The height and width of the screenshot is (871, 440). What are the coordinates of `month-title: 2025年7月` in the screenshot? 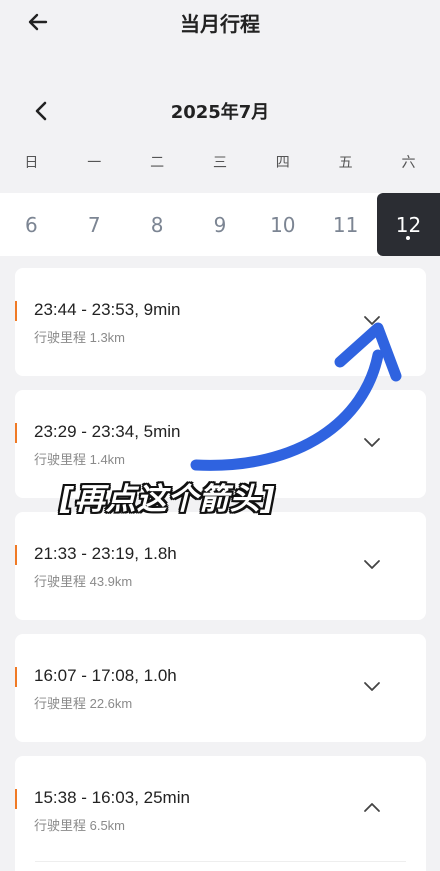 It's located at (220, 112).